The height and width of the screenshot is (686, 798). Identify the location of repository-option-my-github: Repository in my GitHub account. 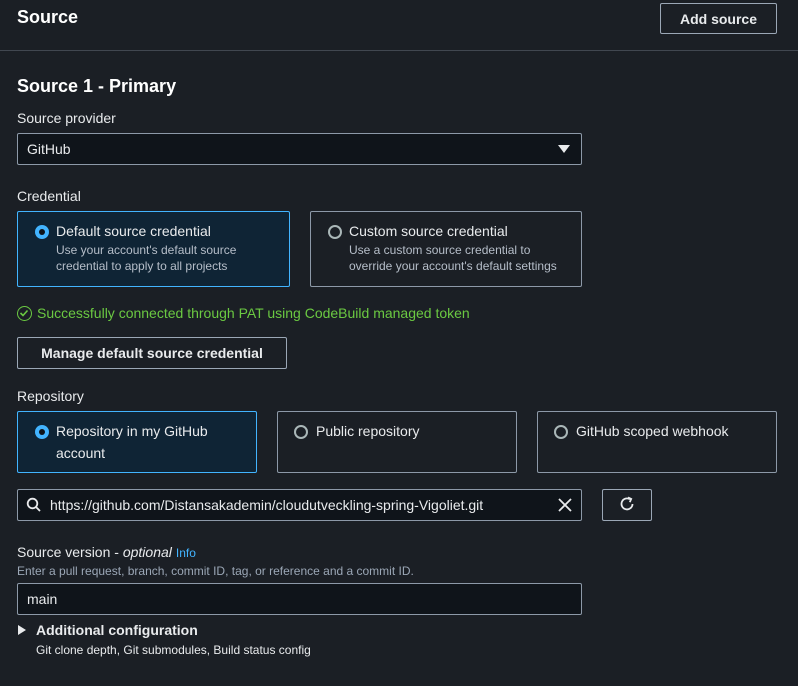
(137, 442).